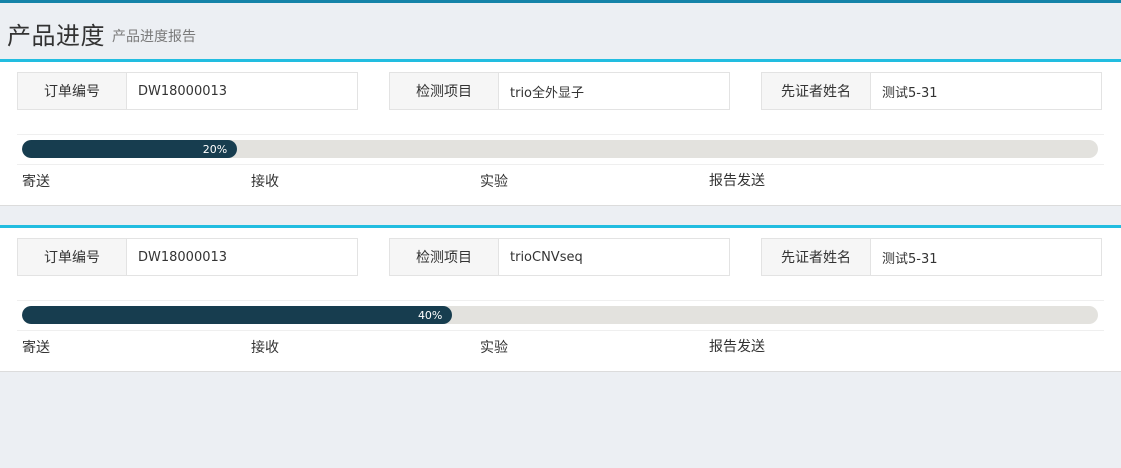 Image resolution: width=1121 pixels, height=468 pixels. What do you see at coordinates (237, 315) in the screenshot?
I see `progress-fill: 40%` at bounding box center [237, 315].